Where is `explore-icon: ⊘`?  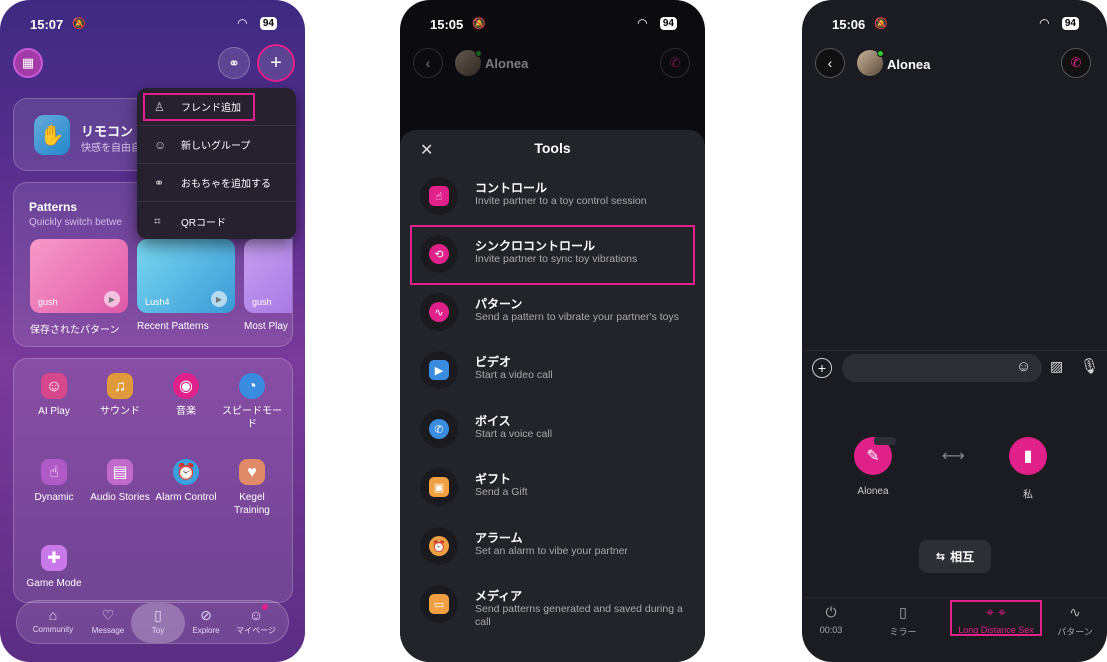 explore-icon: ⊘ is located at coordinates (206, 615).